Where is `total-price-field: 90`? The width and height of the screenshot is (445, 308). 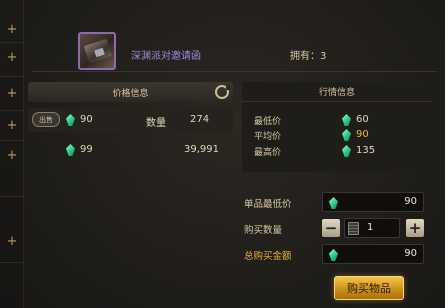 total-price-field: 90 is located at coordinates (373, 254).